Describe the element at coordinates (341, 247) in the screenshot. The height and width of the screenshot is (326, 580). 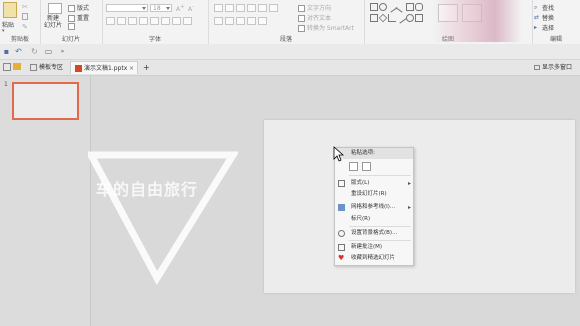
I see `comment-icon` at that location.